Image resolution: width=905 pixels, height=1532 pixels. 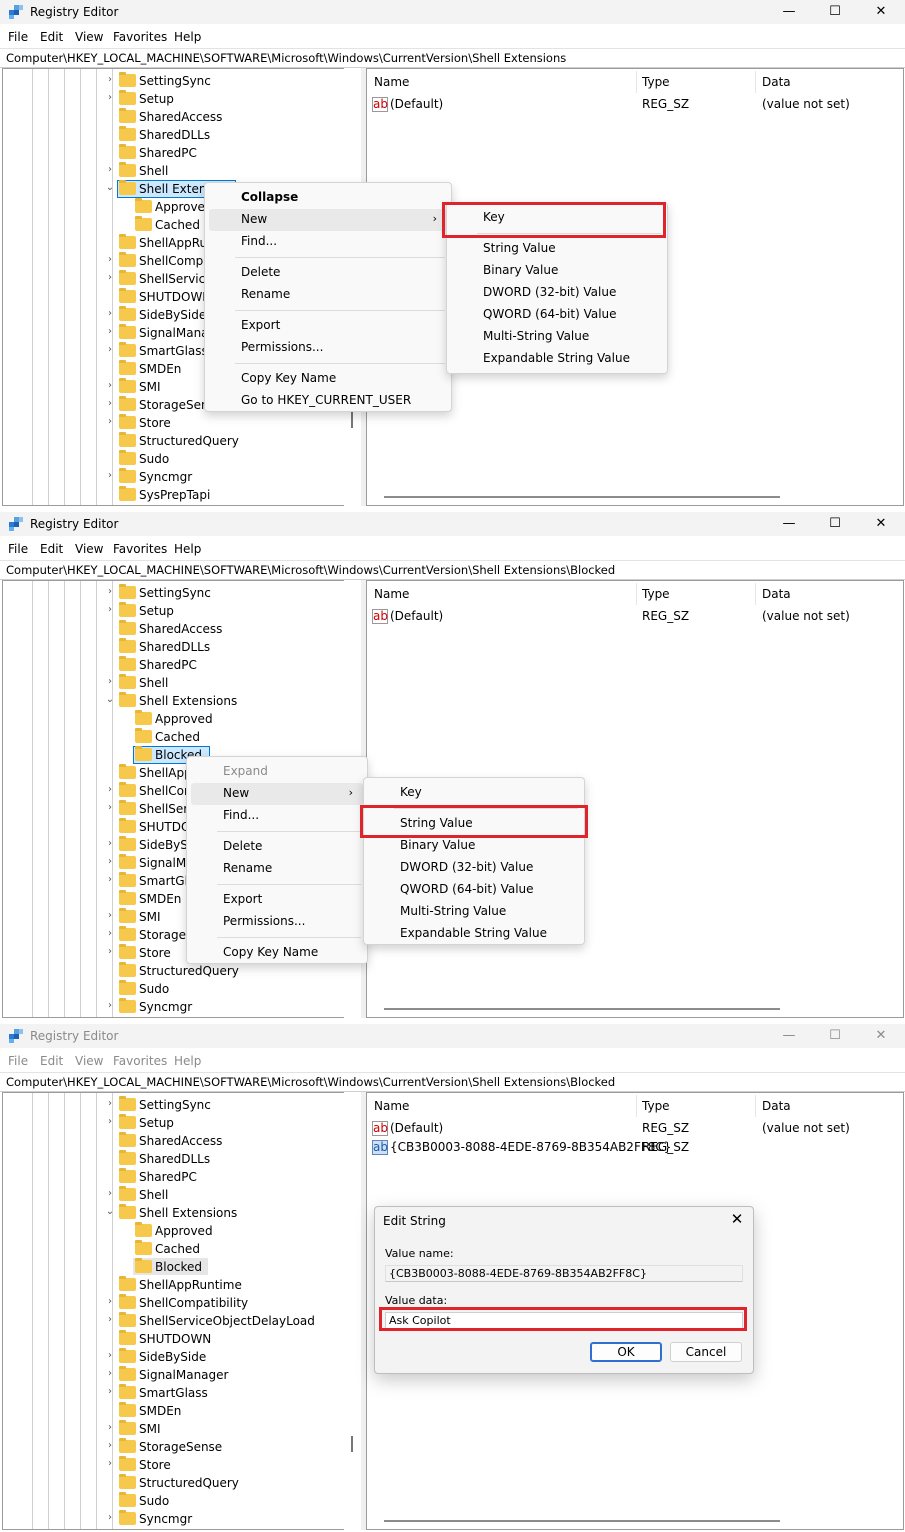 I want to click on tree-item: › StorageSense, so click(x=182, y=1447).